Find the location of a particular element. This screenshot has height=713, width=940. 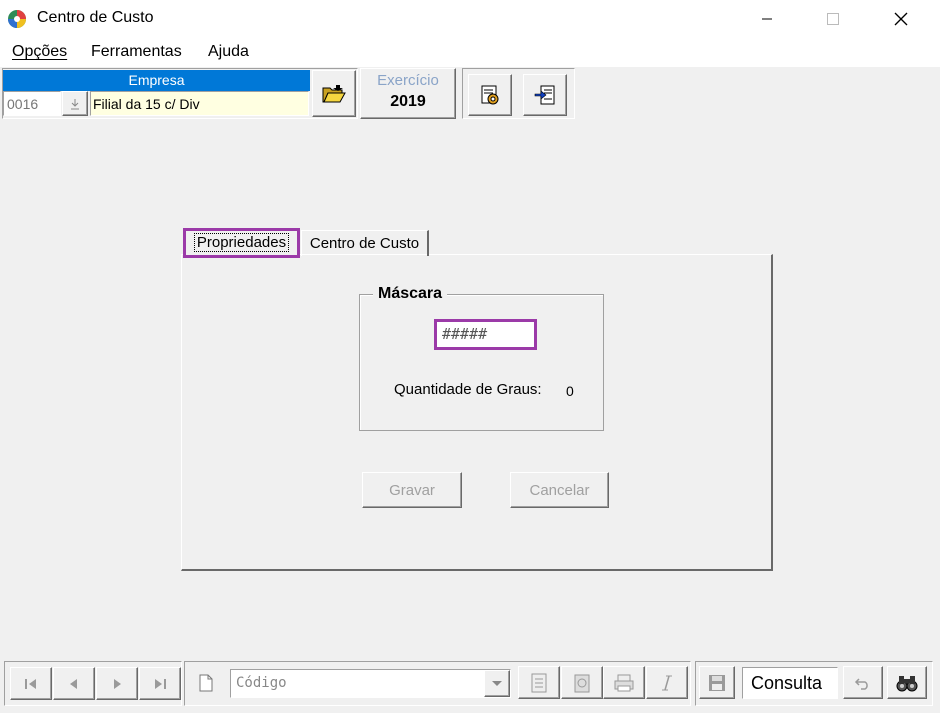

exercicio-box: Exercício 2019 is located at coordinates (408, 93).